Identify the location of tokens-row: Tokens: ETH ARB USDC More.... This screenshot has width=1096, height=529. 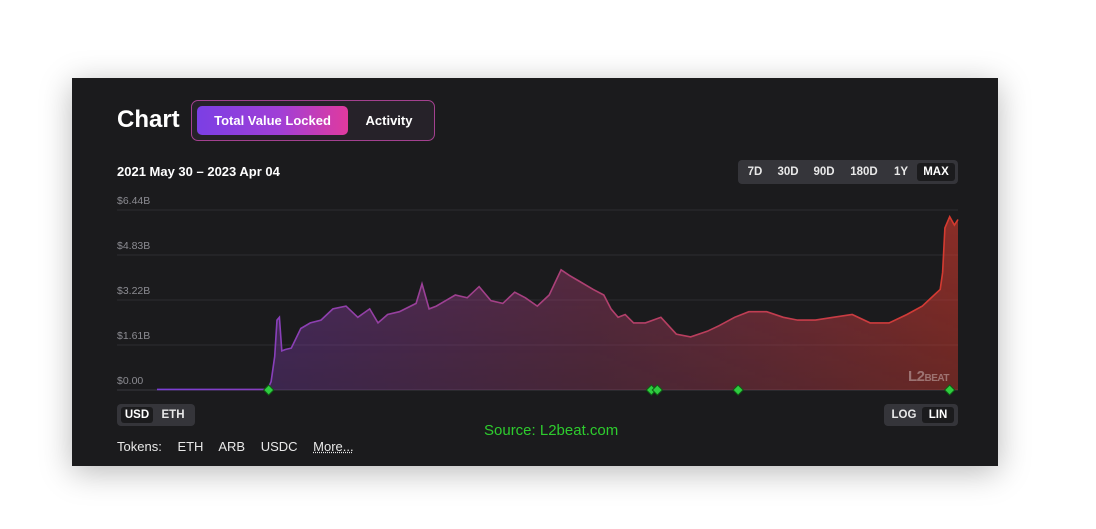
(241, 446).